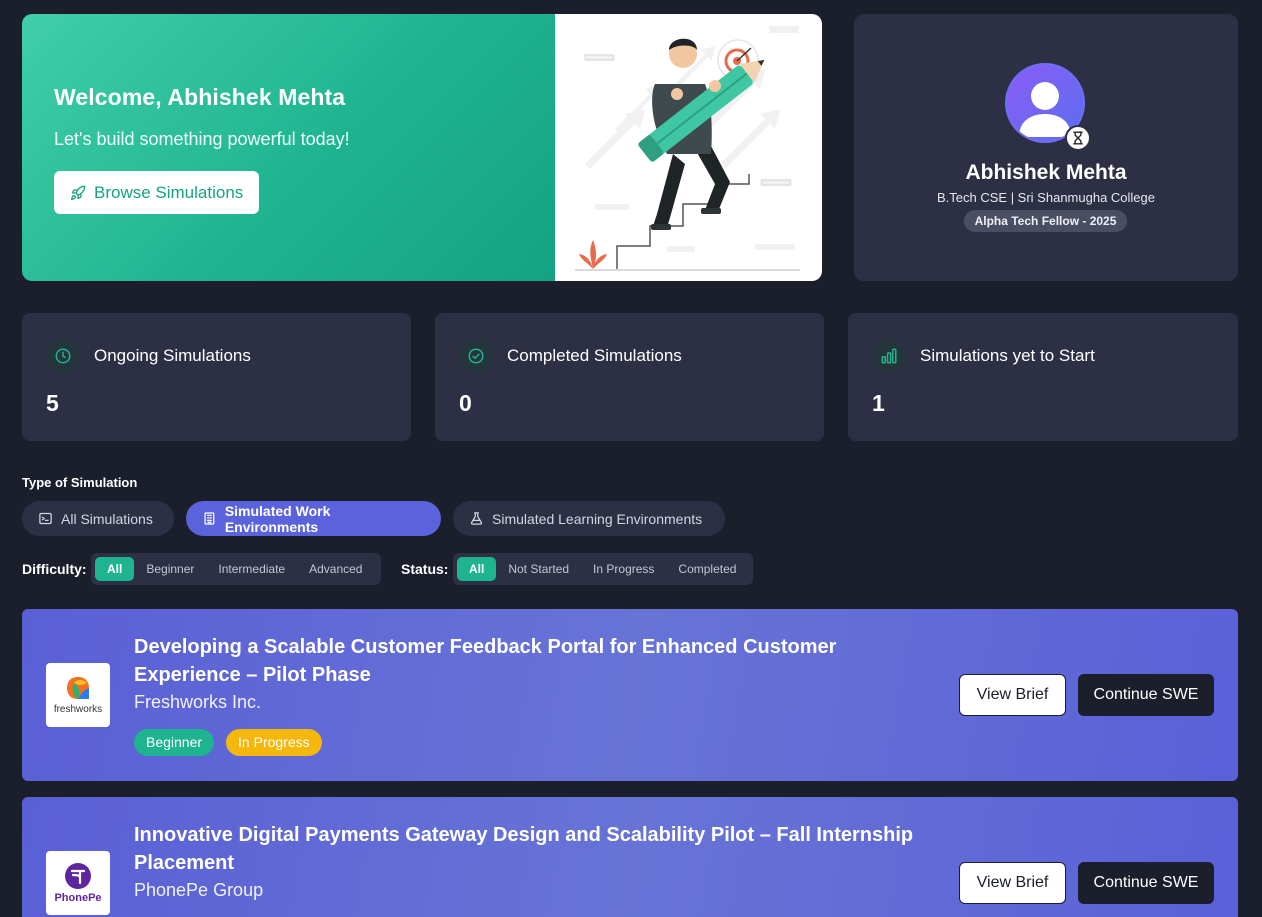 The height and width of the screenshot is (917, 1262). I want to click on difficulty-option-advanced: Advanced, so click(335, 569).